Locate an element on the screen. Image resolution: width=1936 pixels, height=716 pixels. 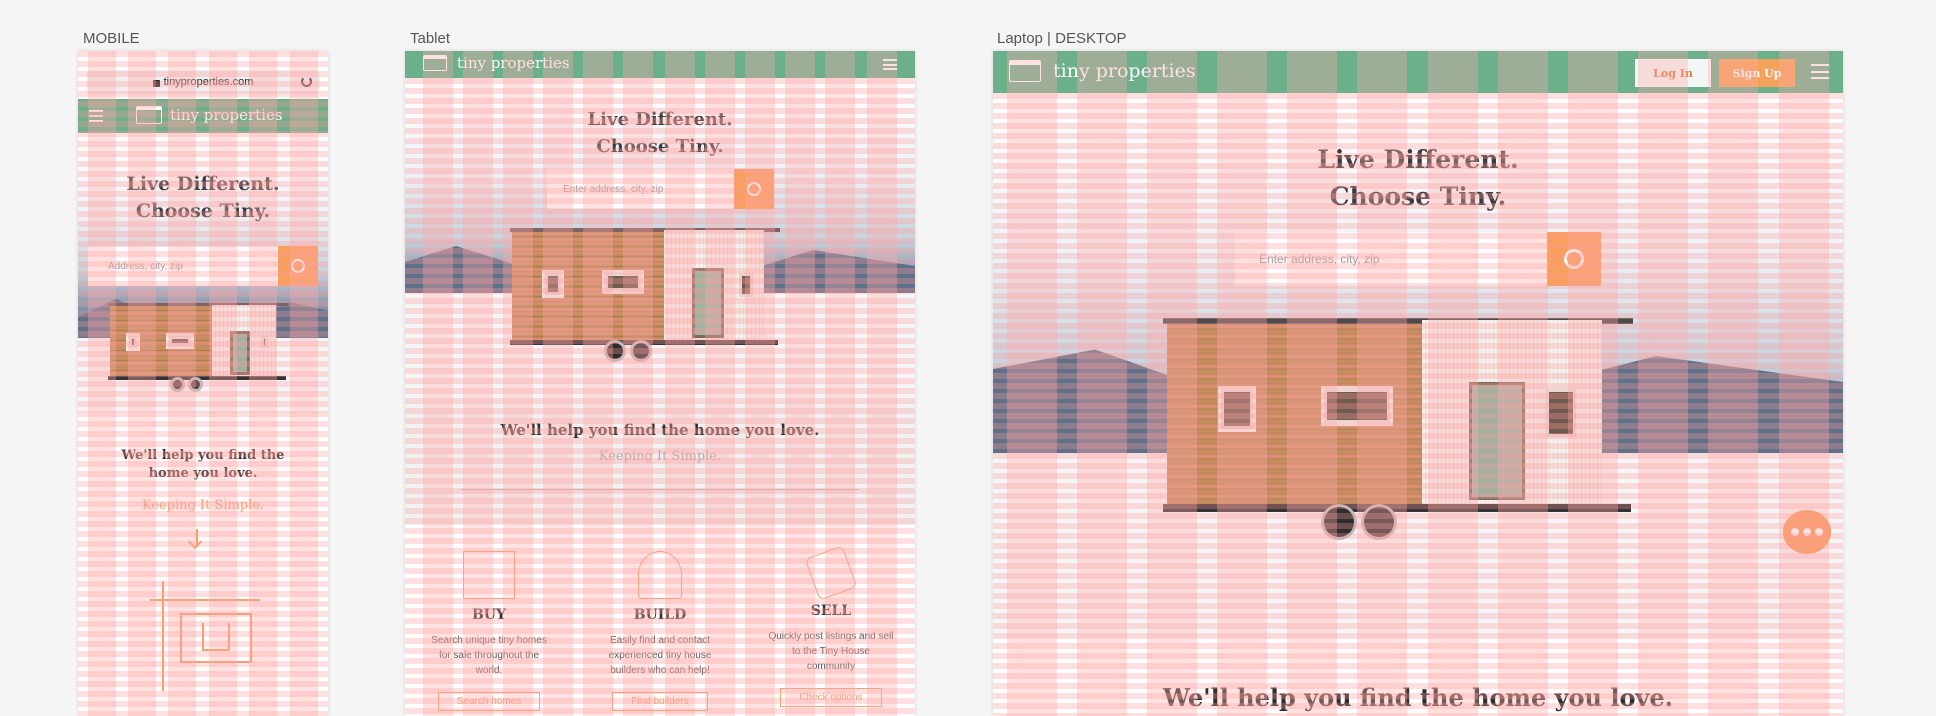
desktop-nav-bar: tiny properties Log In Sign Up is located at coordinates (1418, 72).